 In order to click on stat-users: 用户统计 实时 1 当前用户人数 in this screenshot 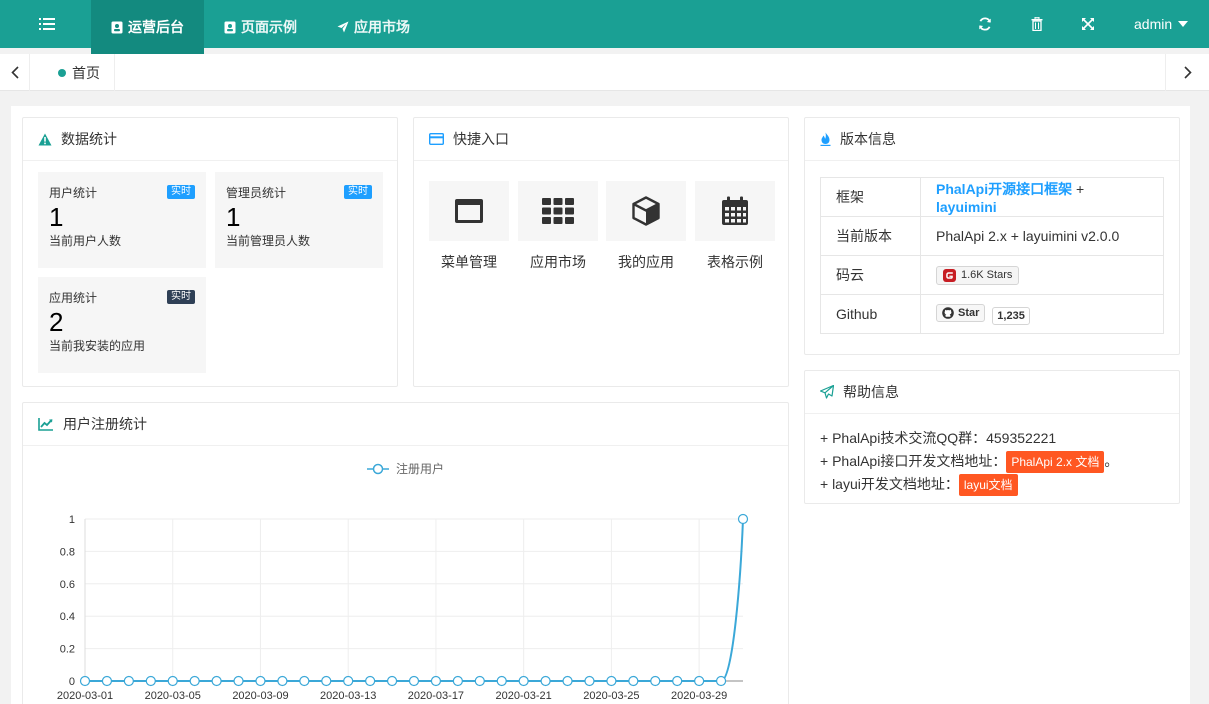, I will do `click(122, 220)`.